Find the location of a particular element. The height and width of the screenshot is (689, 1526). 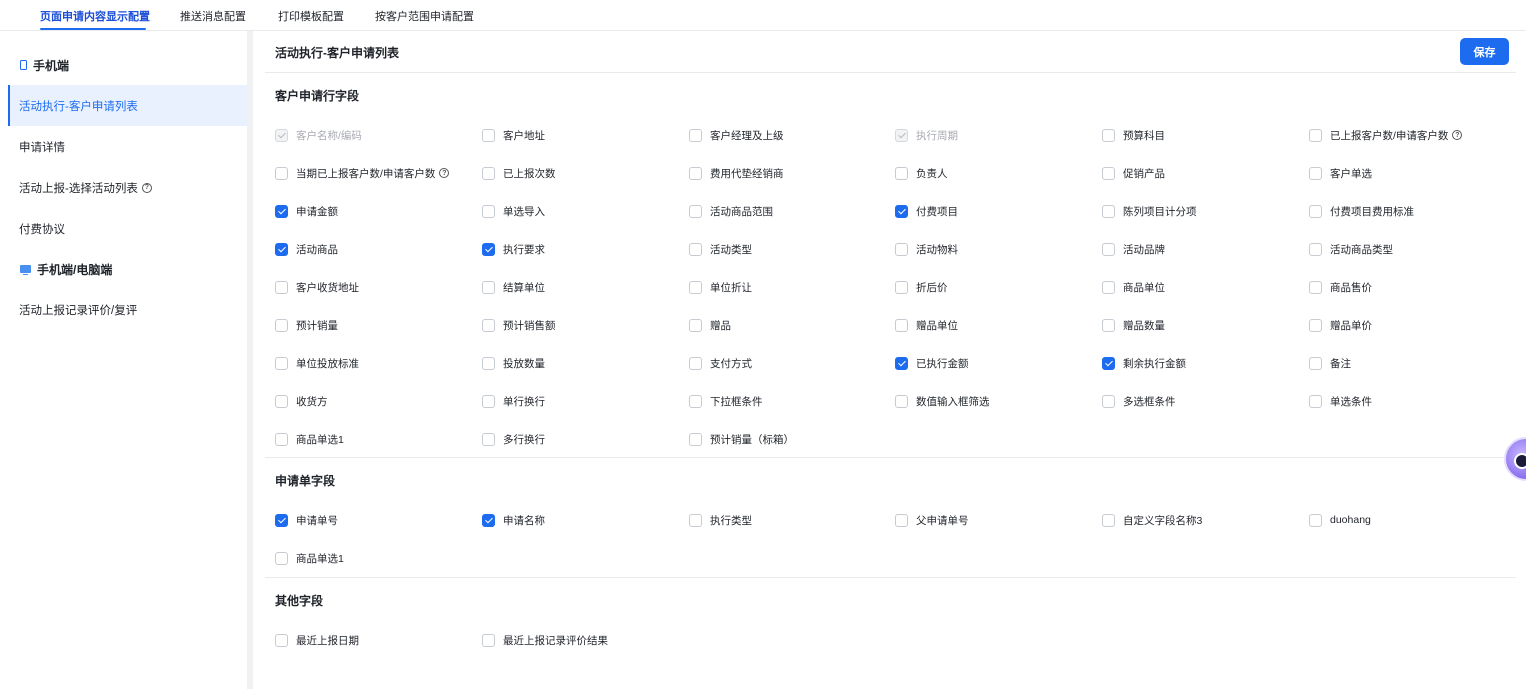

field-checkbox-item: 客户单选 is located at coordinates (1340, 173).